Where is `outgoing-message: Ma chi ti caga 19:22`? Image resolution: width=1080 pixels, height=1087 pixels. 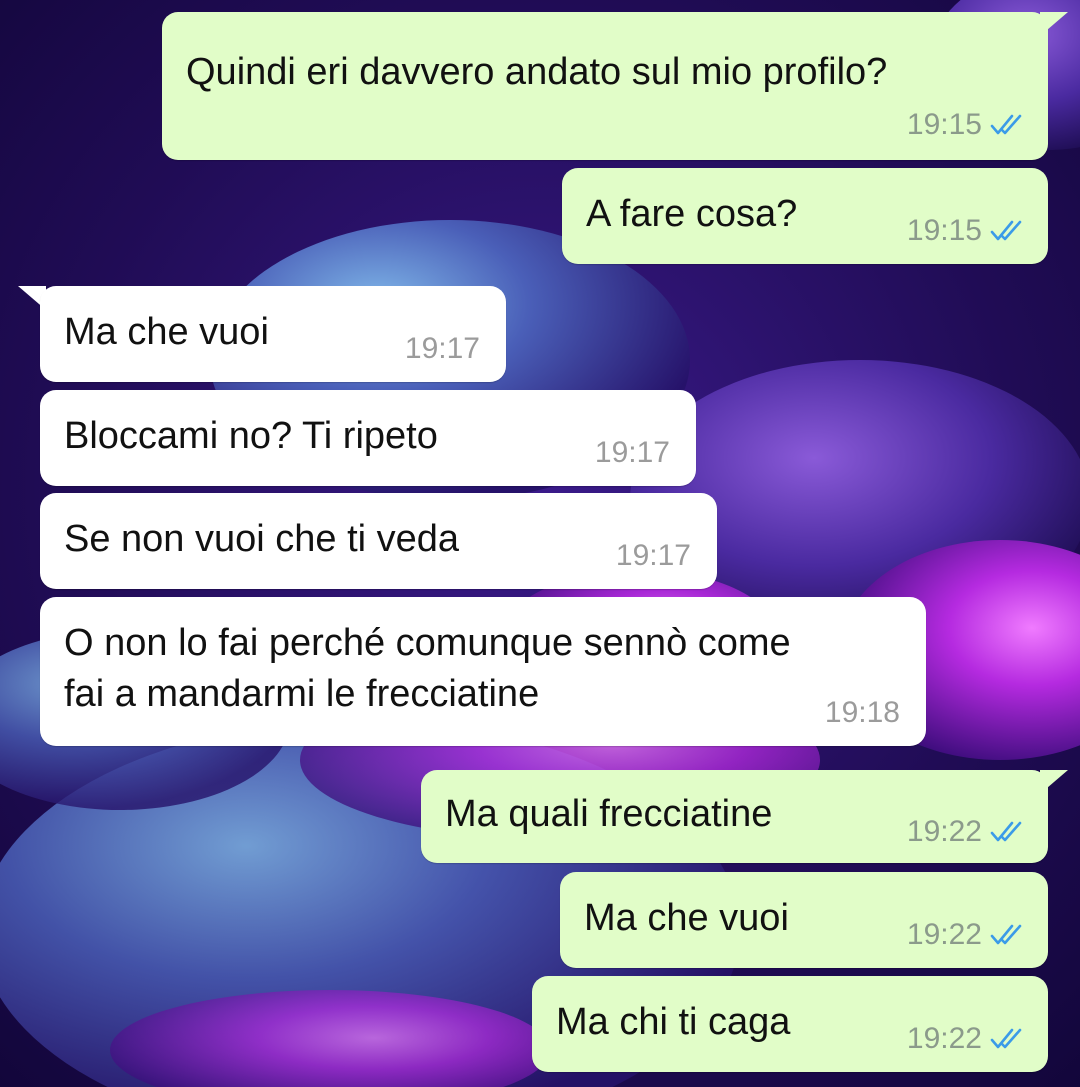 outgoing-message: Ma chi ti caga 19:22 is located at coordinates (790, 1024).